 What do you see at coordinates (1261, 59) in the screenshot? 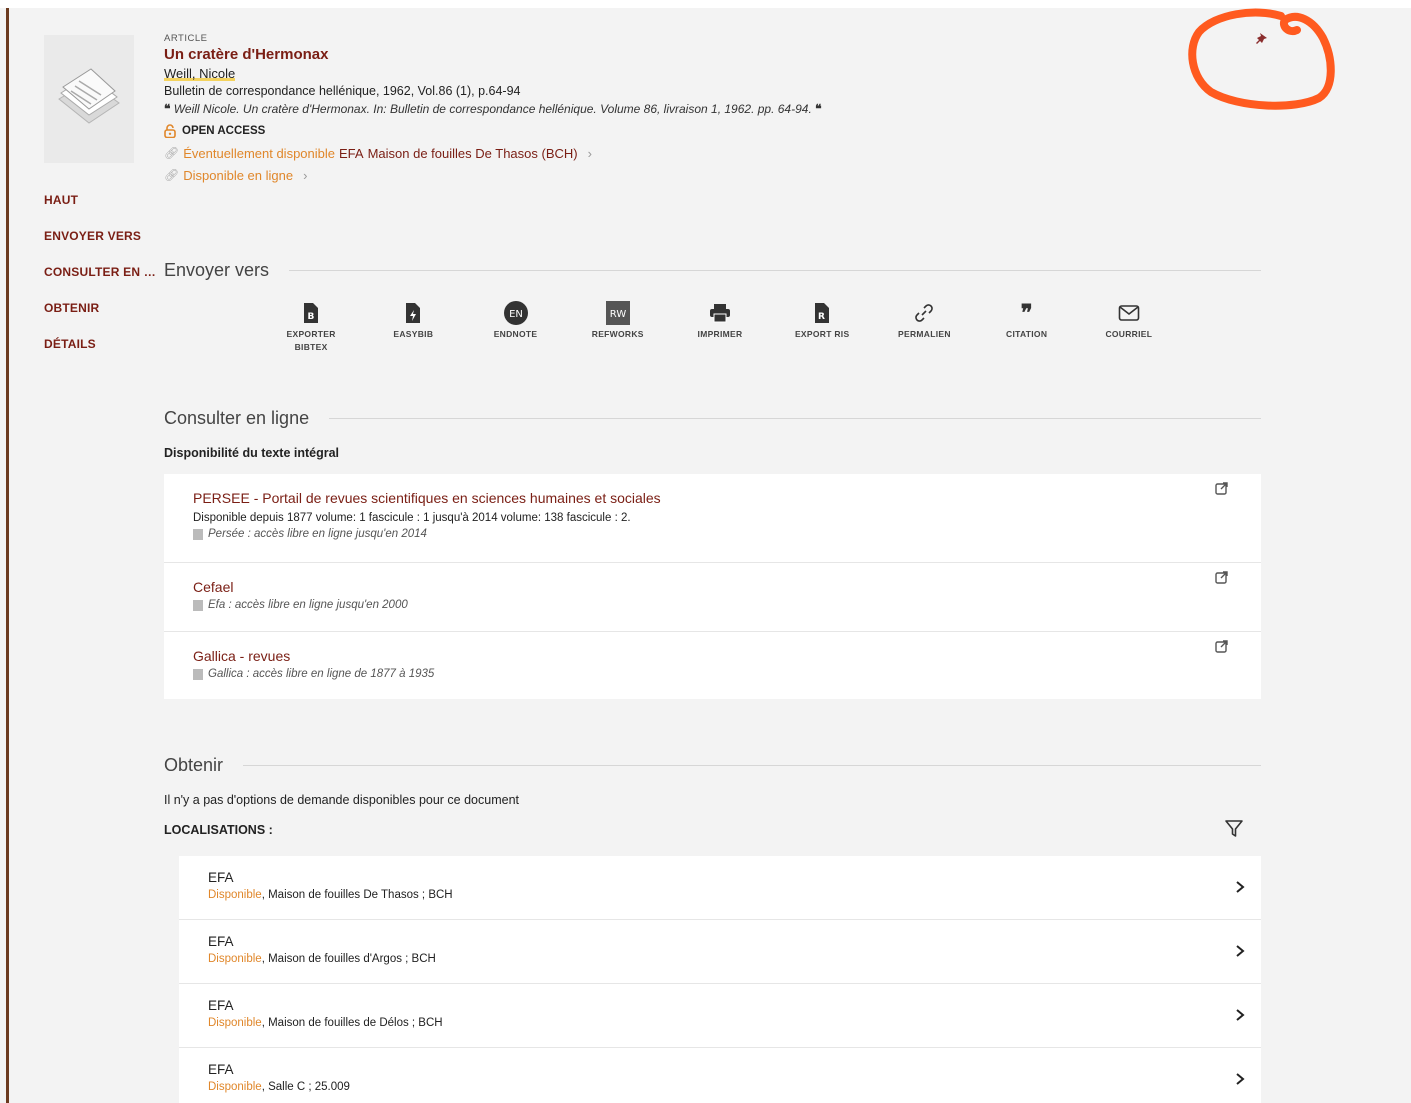
I see `annotation-circle` at bounding box center [1261, 59].